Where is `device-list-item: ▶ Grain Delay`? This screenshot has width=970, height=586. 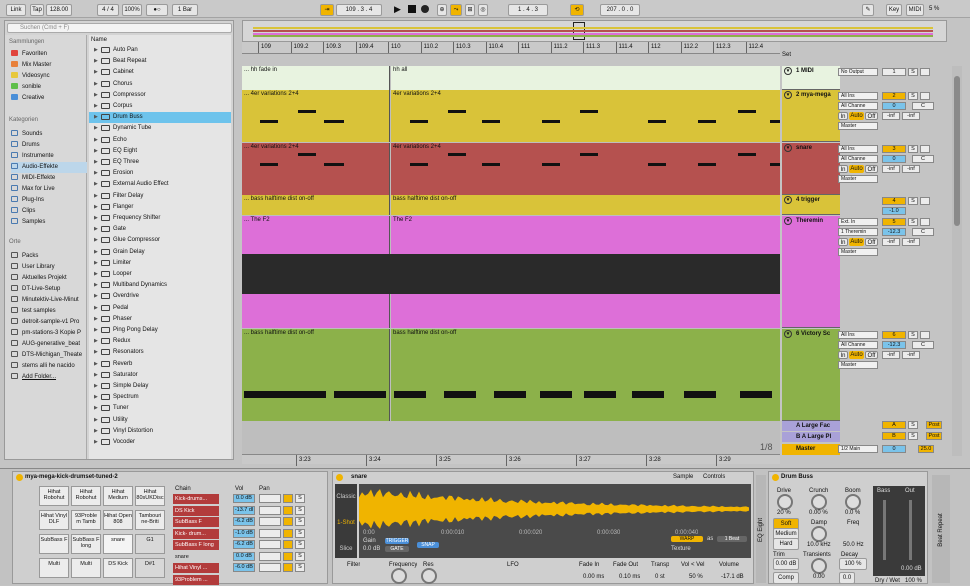
device-list-item: ▶ Grain Delay is located at coordinates (160, 252).